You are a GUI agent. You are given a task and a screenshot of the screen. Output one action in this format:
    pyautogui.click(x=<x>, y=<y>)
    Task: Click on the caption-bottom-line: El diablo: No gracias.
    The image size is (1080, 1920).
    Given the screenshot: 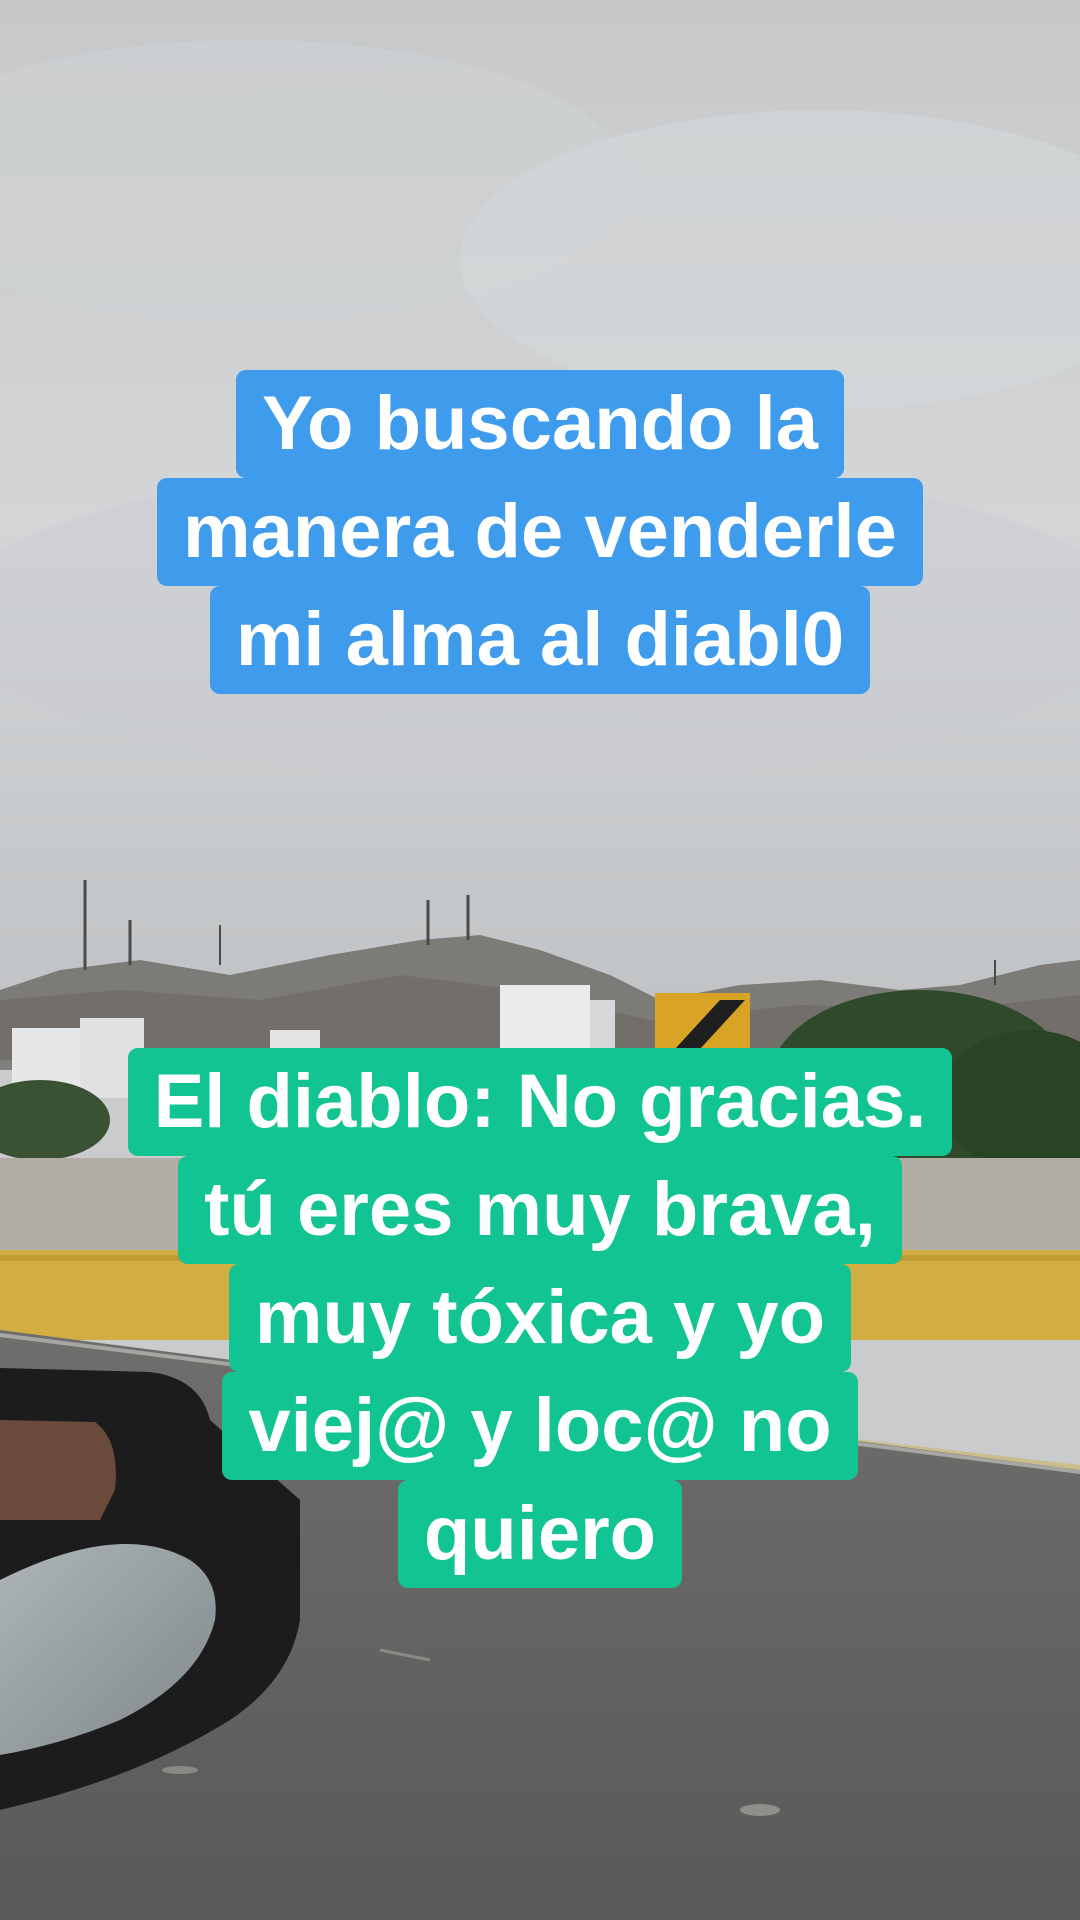 What is the action you would take?
    pyautogui.click(x=540, y=1102)
    